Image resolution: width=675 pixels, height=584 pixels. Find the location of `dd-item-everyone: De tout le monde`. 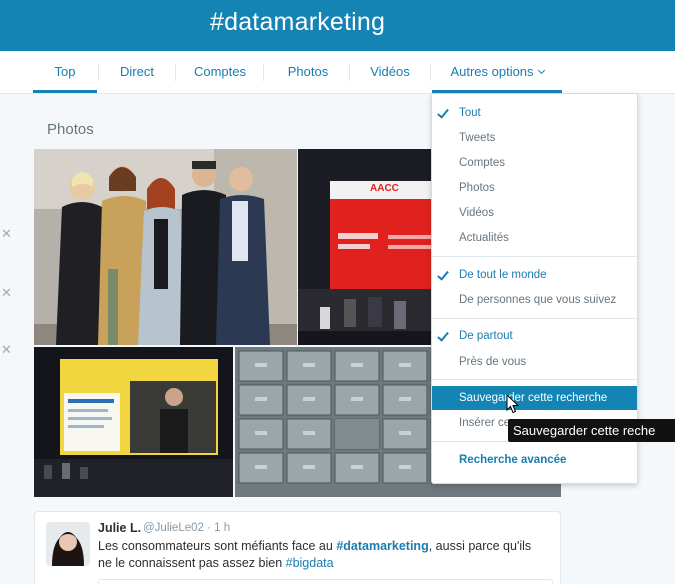

dd-item-everyone: De tout le monde is located at coordinates (534, 275).